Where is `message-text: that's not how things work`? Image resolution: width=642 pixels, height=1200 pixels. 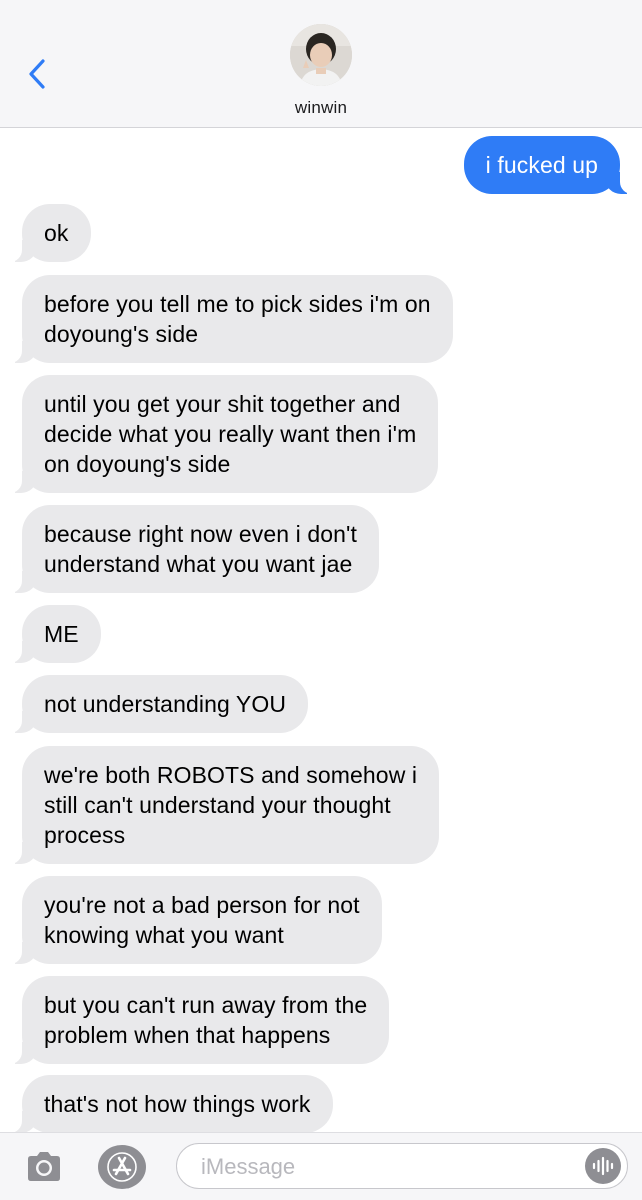
message-text: that's not how things work is located at coordinates (177, 1104).